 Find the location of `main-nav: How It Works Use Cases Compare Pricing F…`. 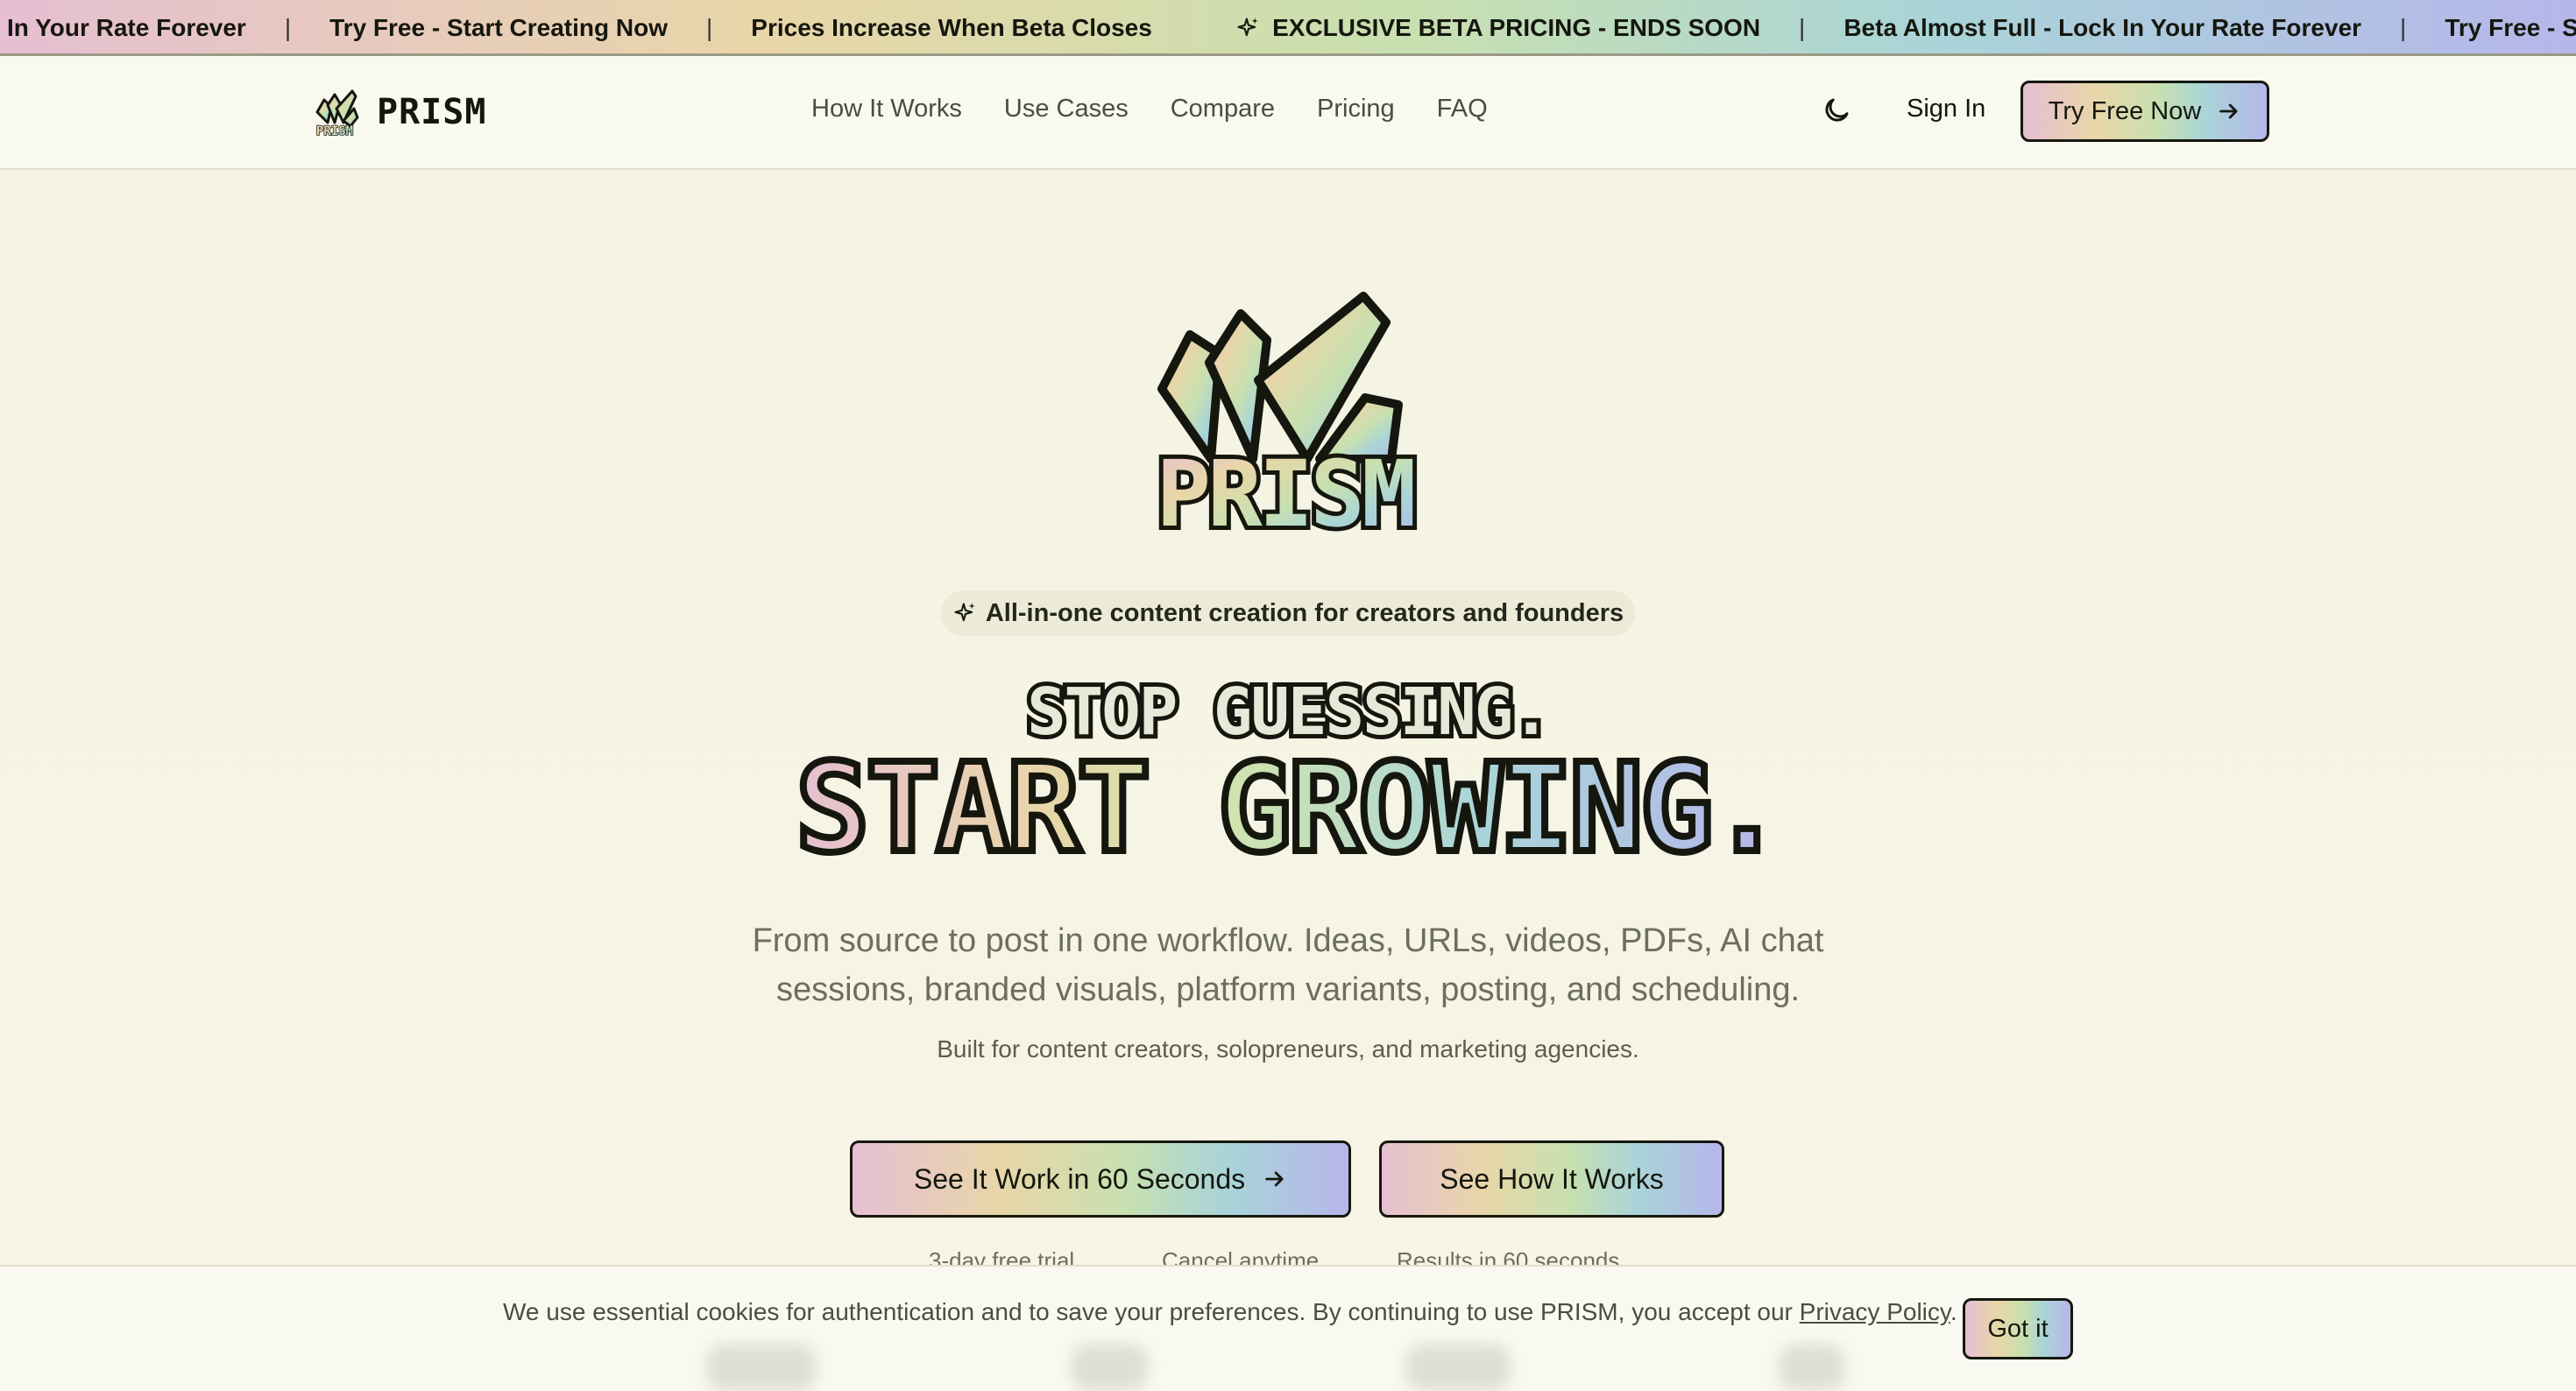

main-nav: How It Works Use Cases Compare Pricing F… is located at coordinates (1149, 109).